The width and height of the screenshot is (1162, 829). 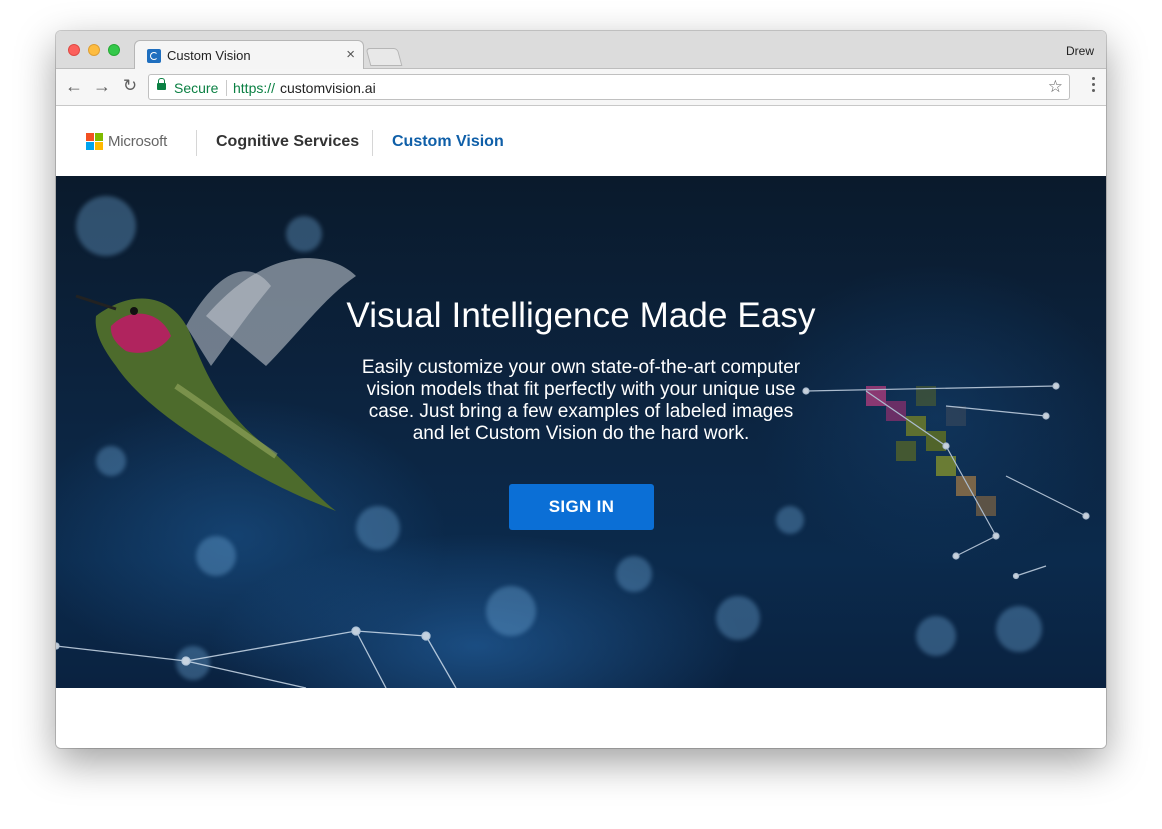 I want to click on new-tab-button, so click(x=384, y=57).